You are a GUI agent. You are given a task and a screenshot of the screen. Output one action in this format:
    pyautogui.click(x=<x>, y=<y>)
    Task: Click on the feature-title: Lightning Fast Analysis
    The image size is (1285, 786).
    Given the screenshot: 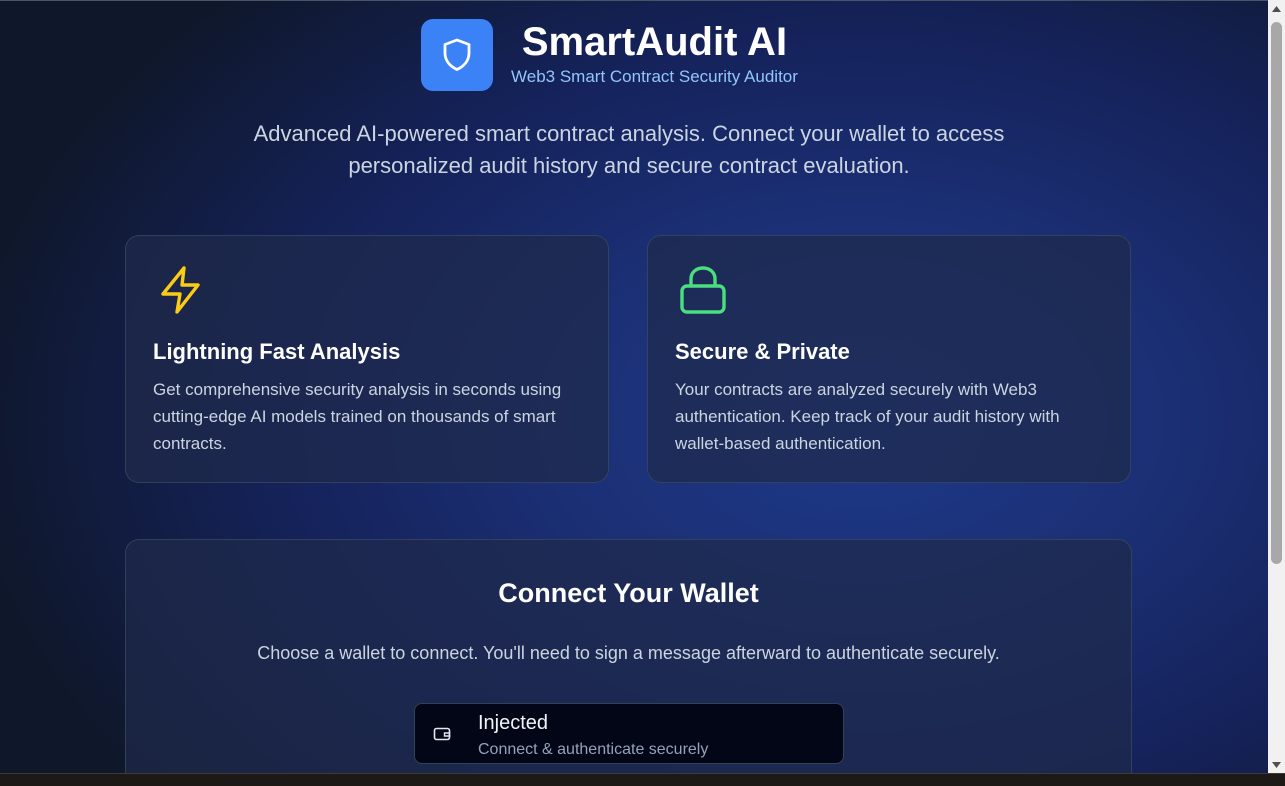 What is the action you would take?
    pyautogui.click(x=277, y=351)
    